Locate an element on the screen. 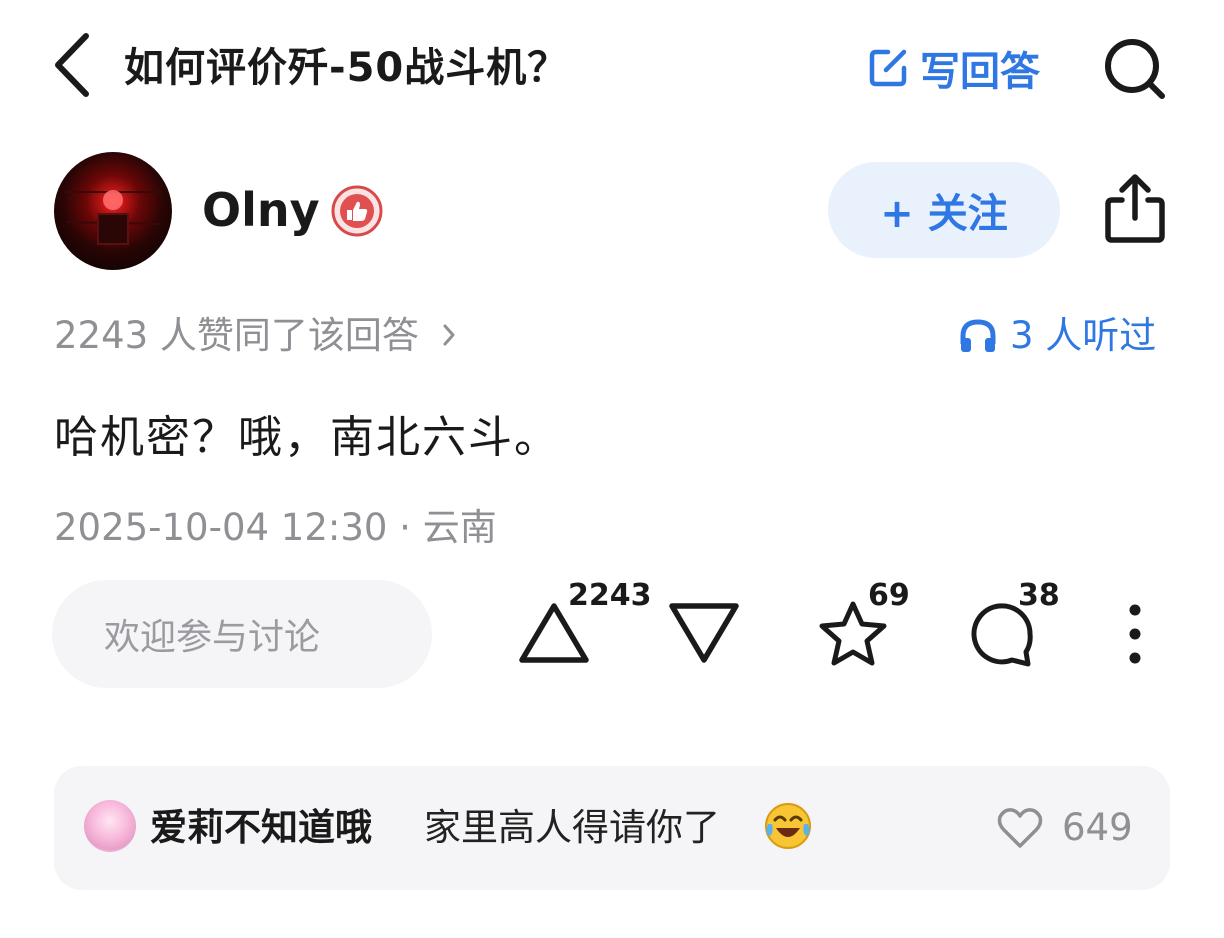  back-arrow-icon is located at coordinates (72, 65).